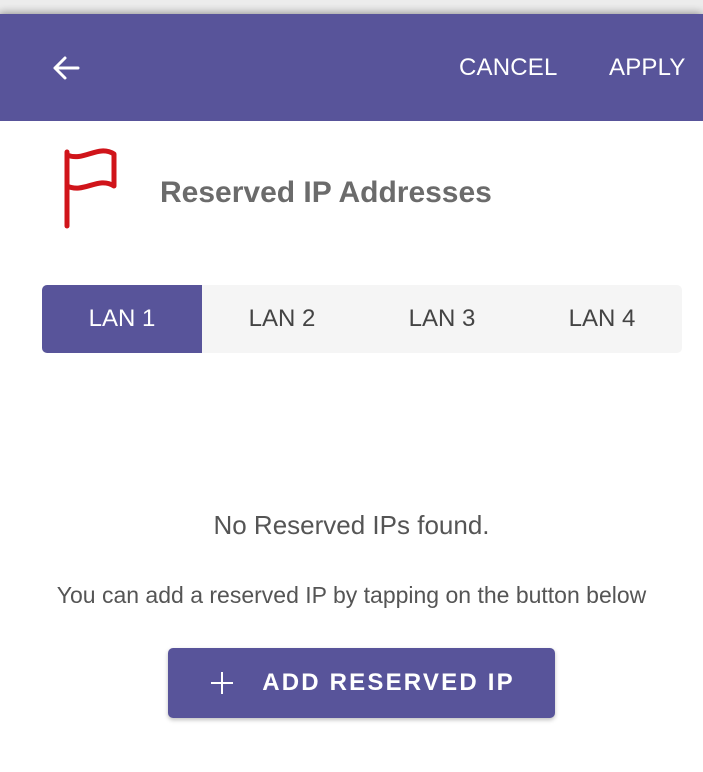 The width and height of the screenshot is (703, 772). I want to click on arrow-left-icon, so click(66, 68).